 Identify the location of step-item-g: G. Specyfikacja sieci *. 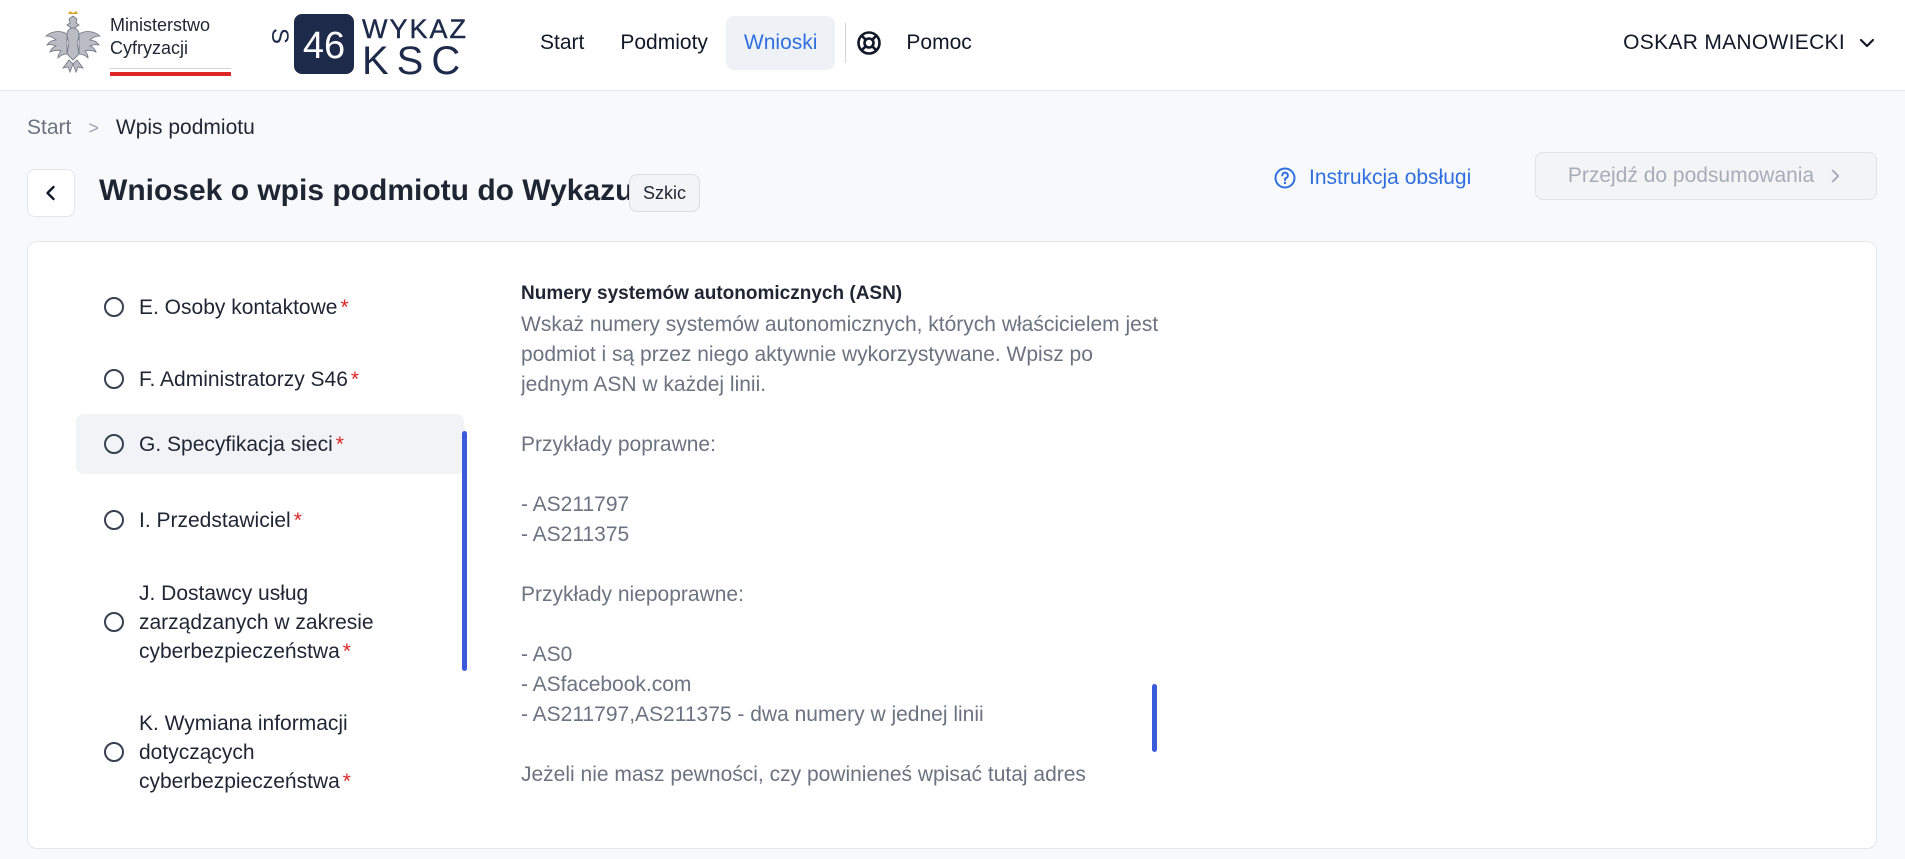
(270, 444).